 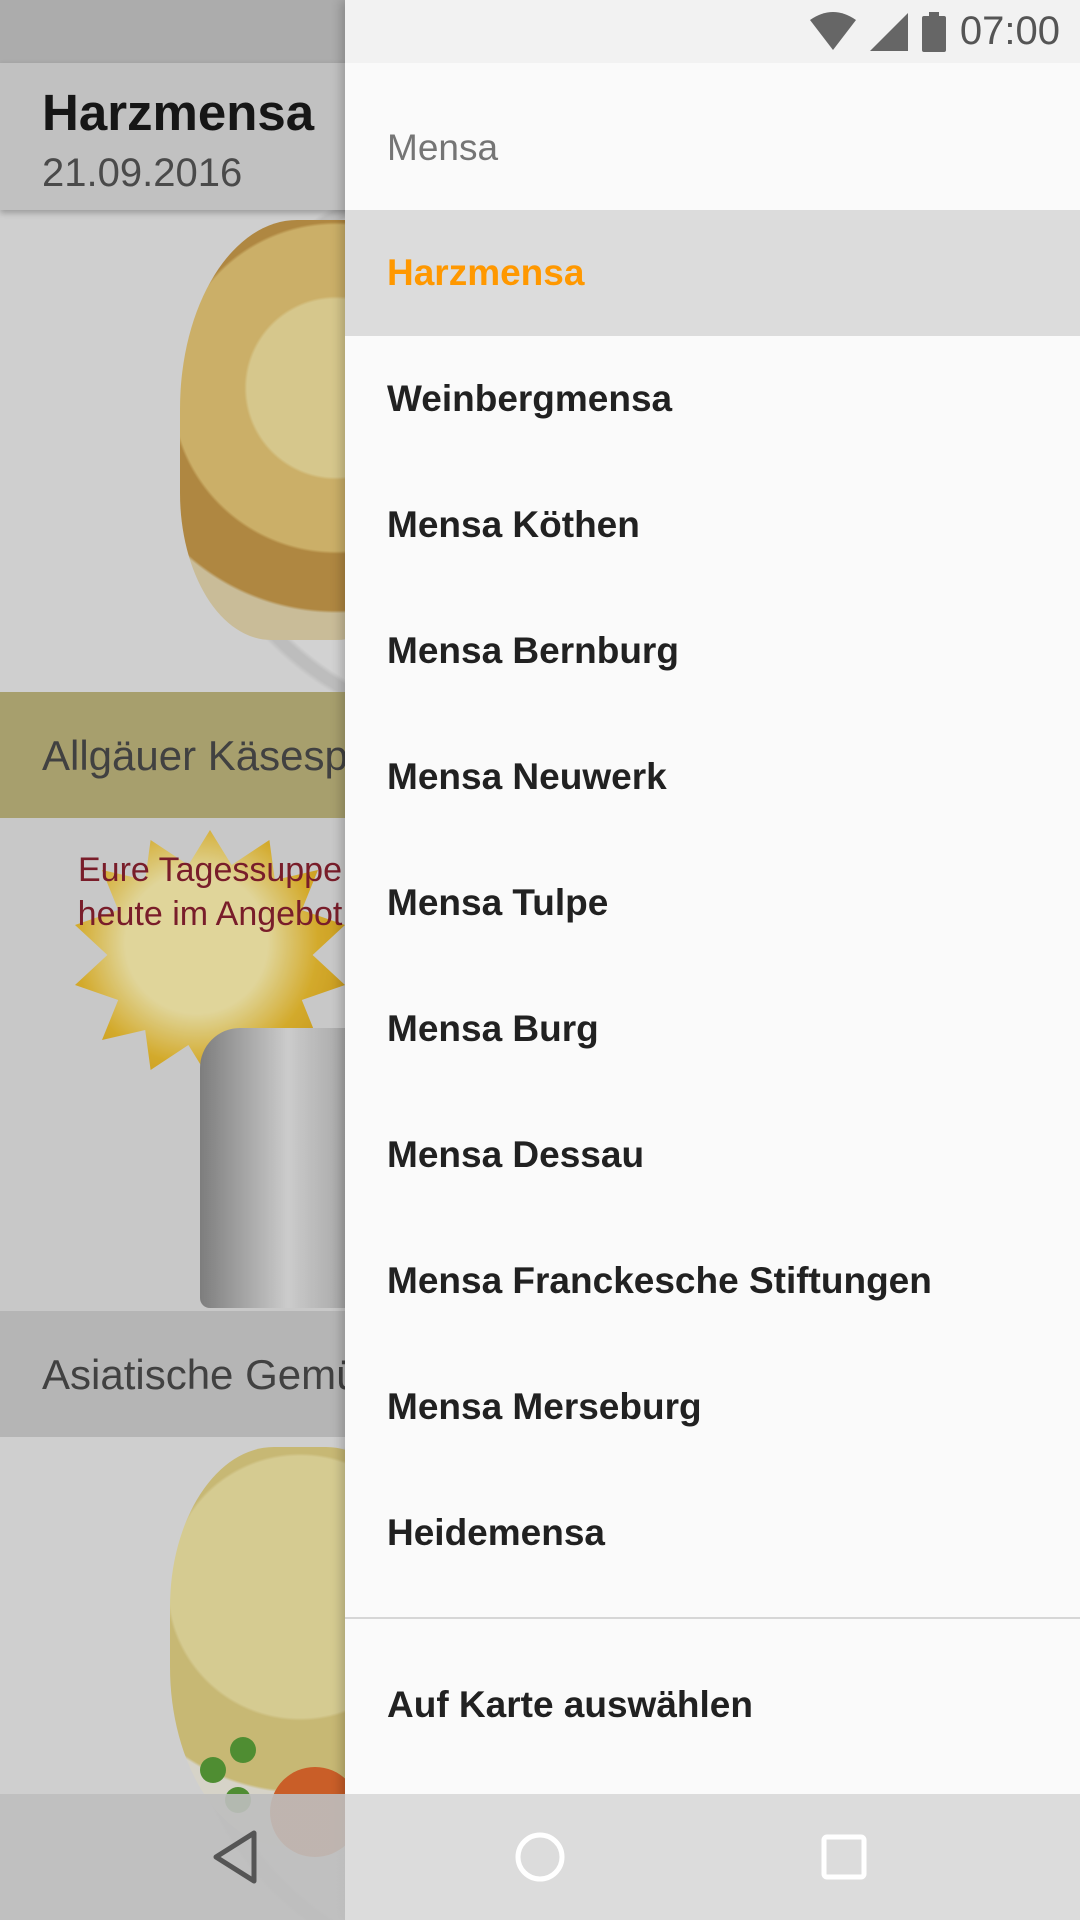 What do you see at coordinates (498, 902) in the screenshot?
I see `mensa-item-label: Mensa Tulpe` at bounding box center [498, 902].